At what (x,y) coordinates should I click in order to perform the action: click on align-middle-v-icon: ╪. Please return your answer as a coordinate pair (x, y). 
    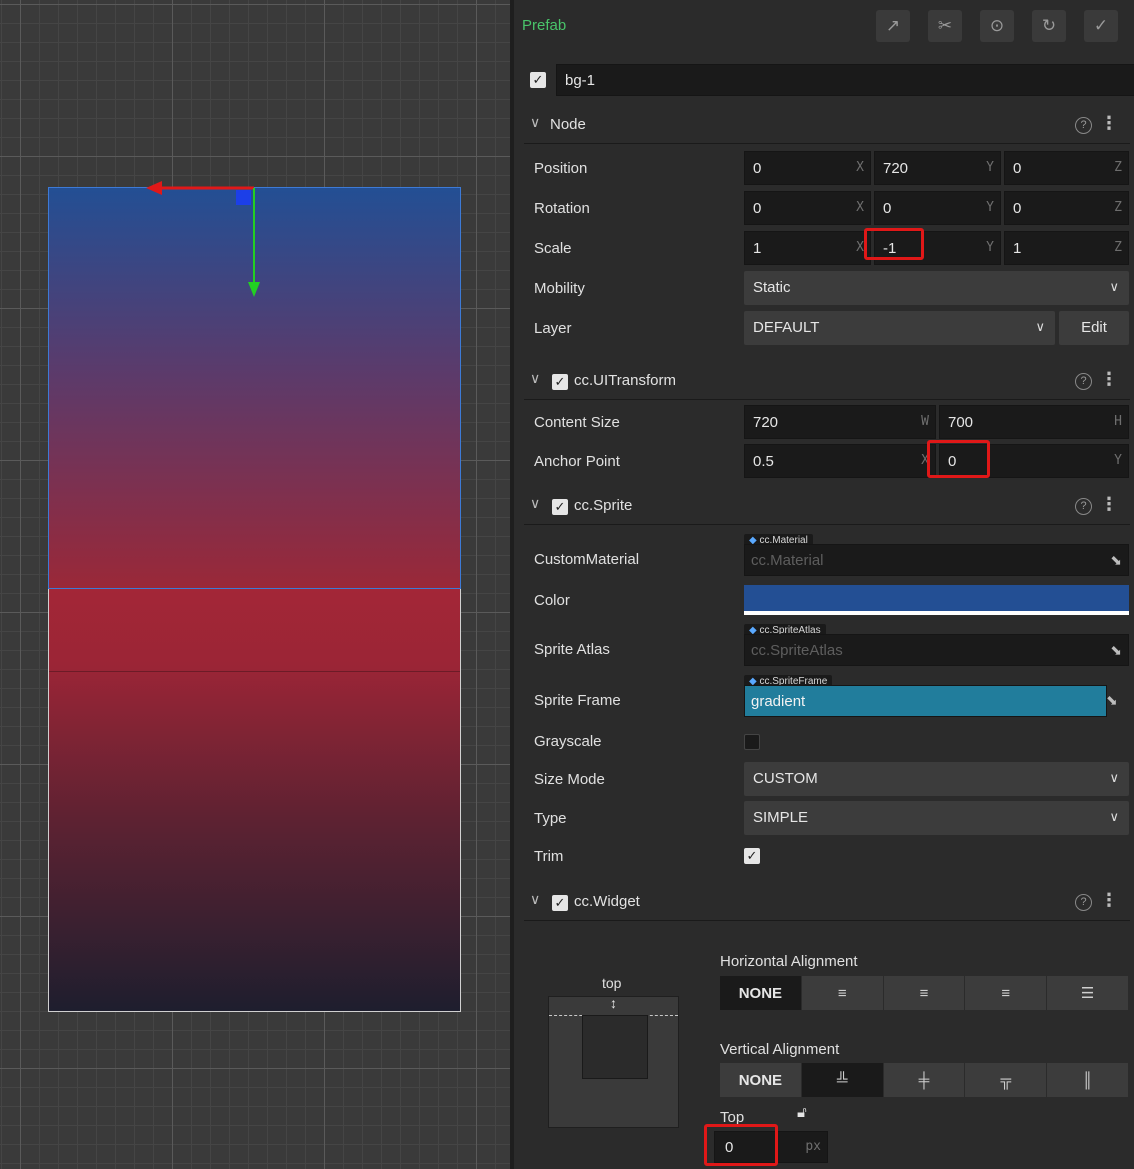
    Looking at the image, I should click on (925, 1080).